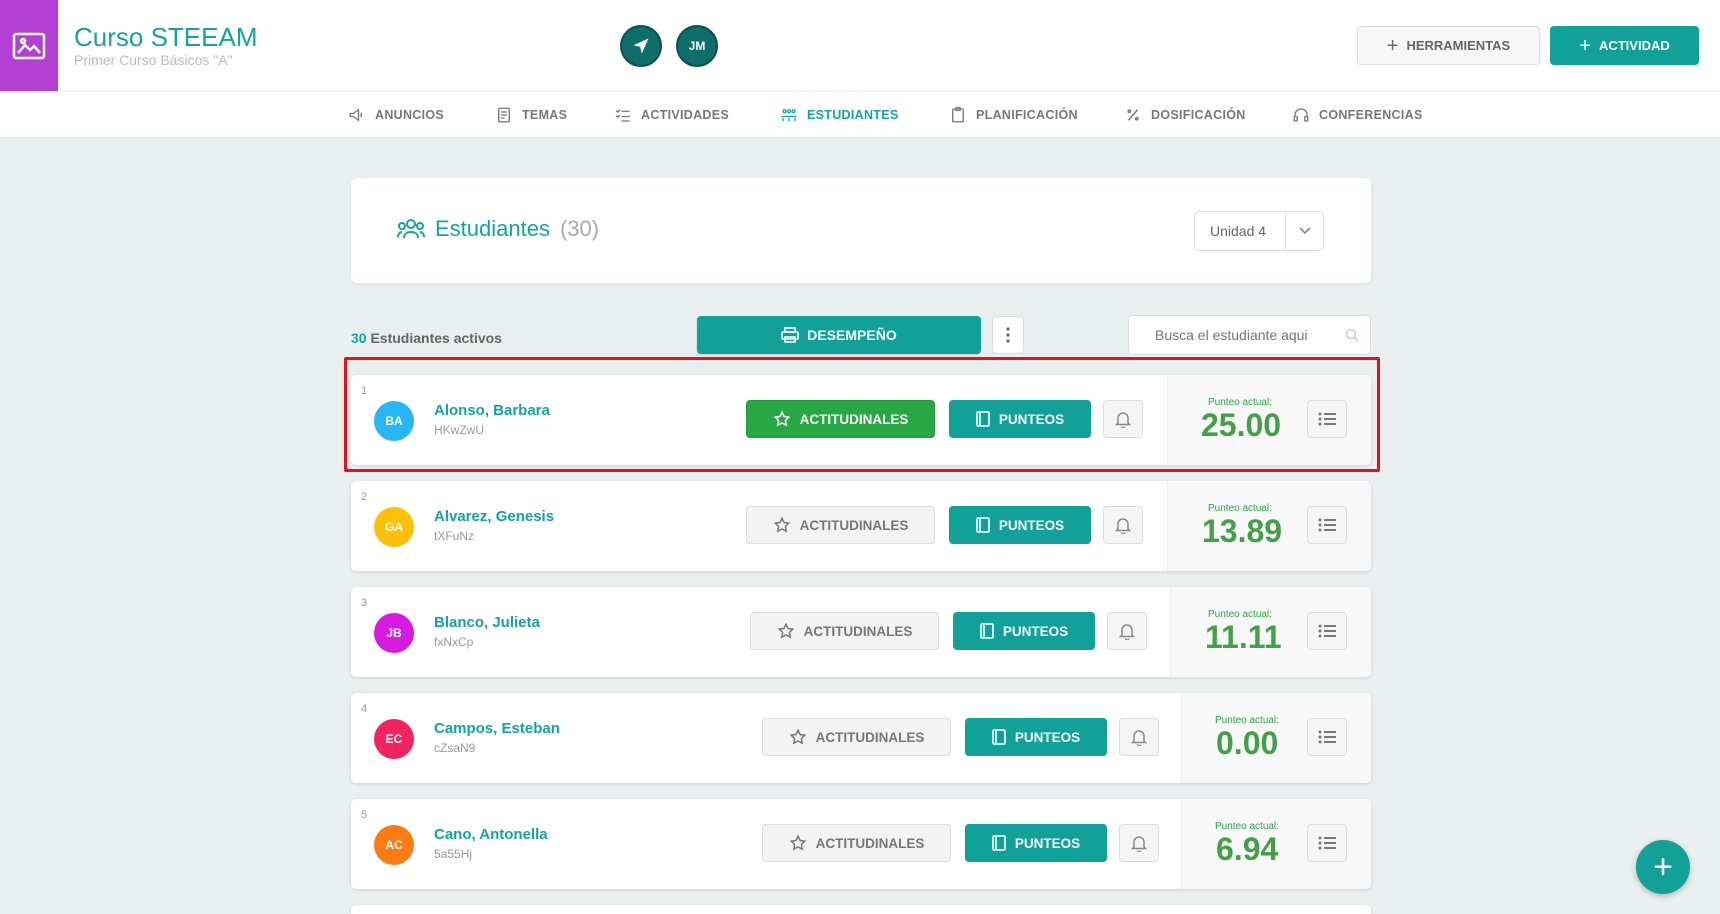  I want to click on score-value: 6.94, so click(1247, 849).